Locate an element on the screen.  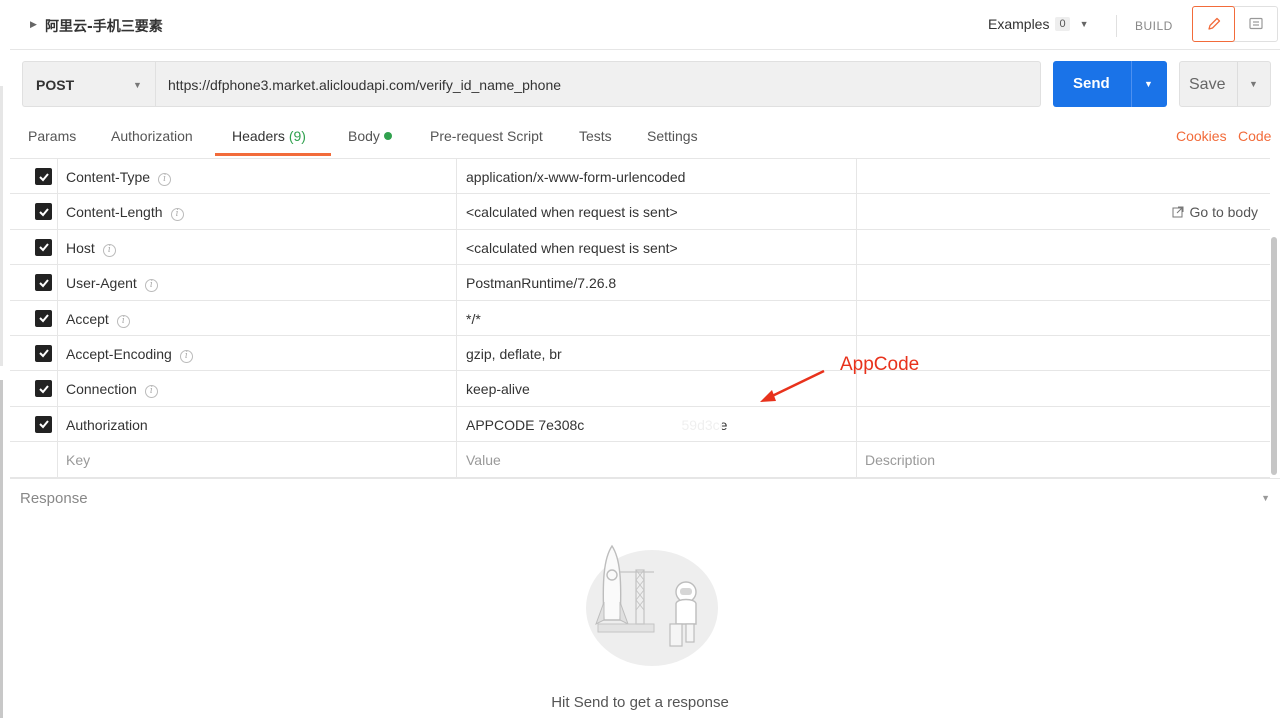
examples-dropdown: Examples 0 ▼ is located at coordinates (1038, 24).